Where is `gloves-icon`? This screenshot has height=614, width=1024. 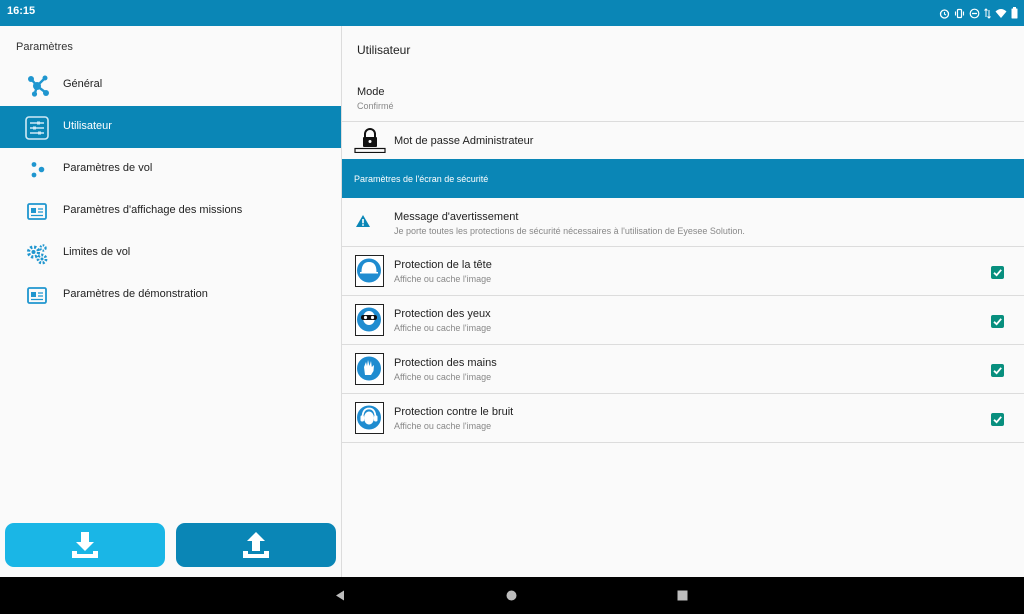 gloves-icon is located at coordinates (369, 369).